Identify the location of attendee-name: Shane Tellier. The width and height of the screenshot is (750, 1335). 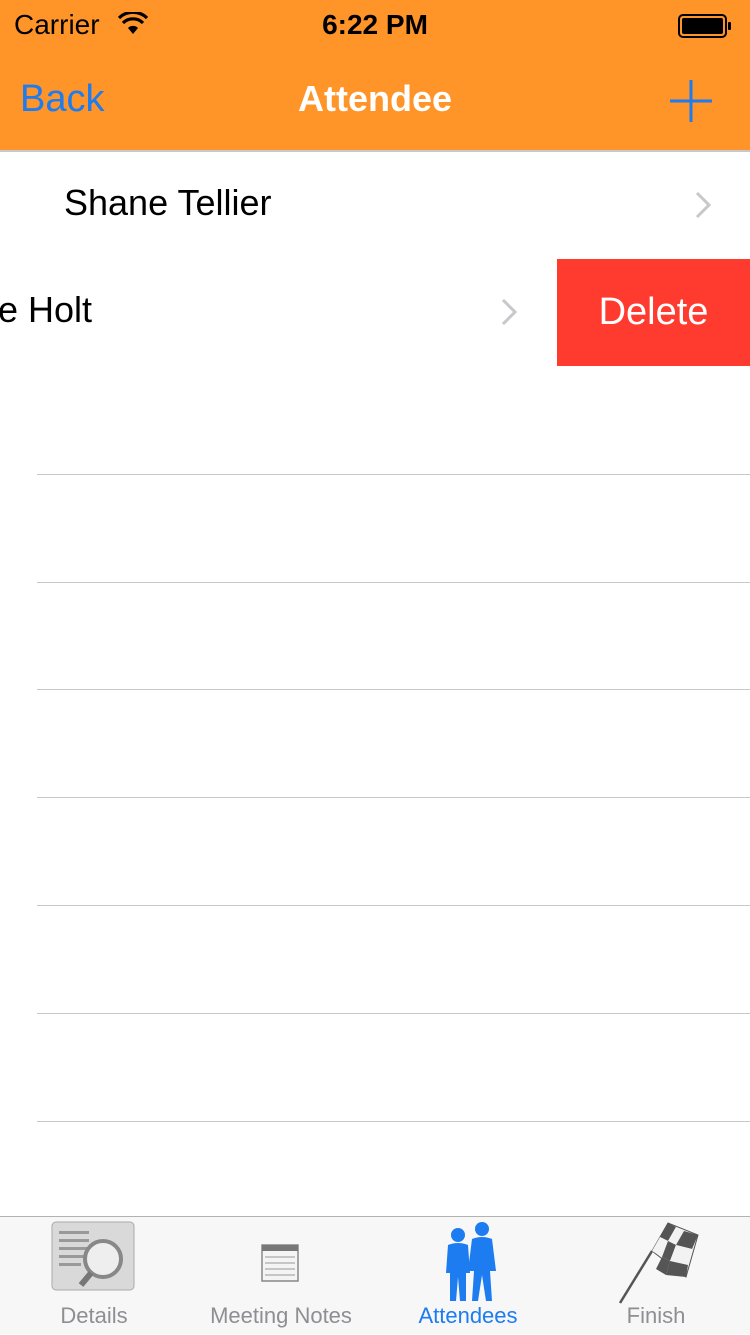
(168, 202).